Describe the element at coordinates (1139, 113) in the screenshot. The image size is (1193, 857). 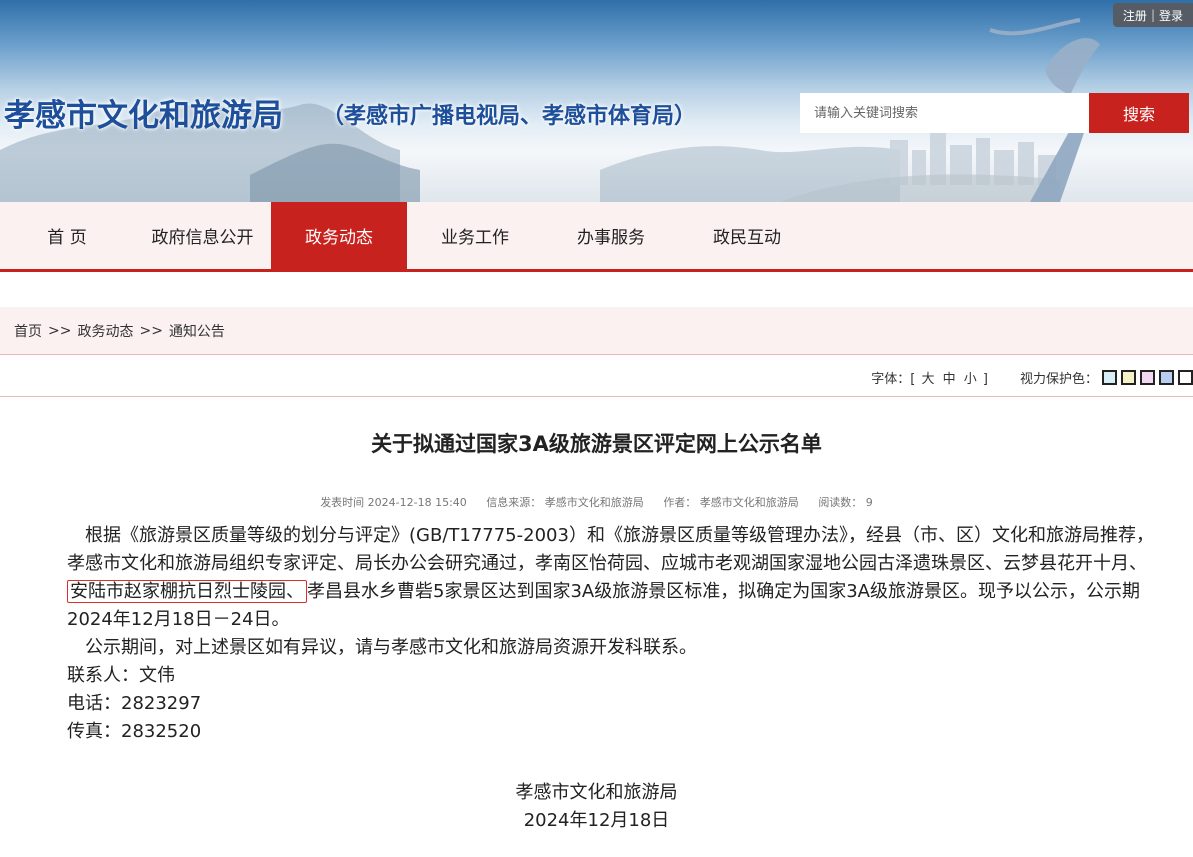
I see `search-button: 搜索` at that location.